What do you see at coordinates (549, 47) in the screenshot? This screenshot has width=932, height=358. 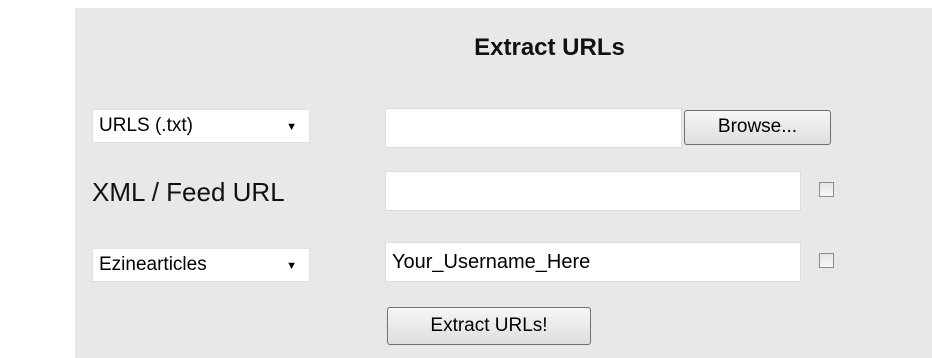 I see `page-title: Extract URLs` at bounding box center [549, 47].